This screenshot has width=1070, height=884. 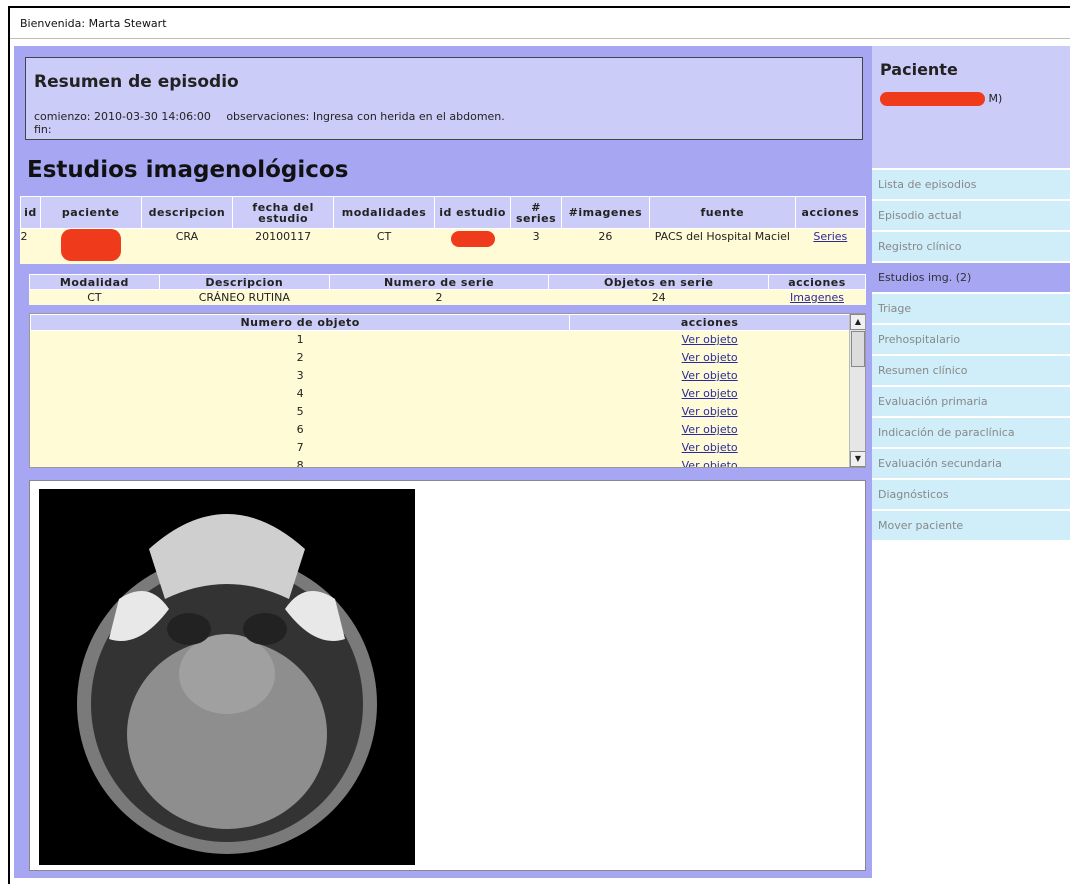 What do you see at coordinates (187, 212) in the screenshot?
I see `col-header: descripcion` at bounding box center [187, 212].